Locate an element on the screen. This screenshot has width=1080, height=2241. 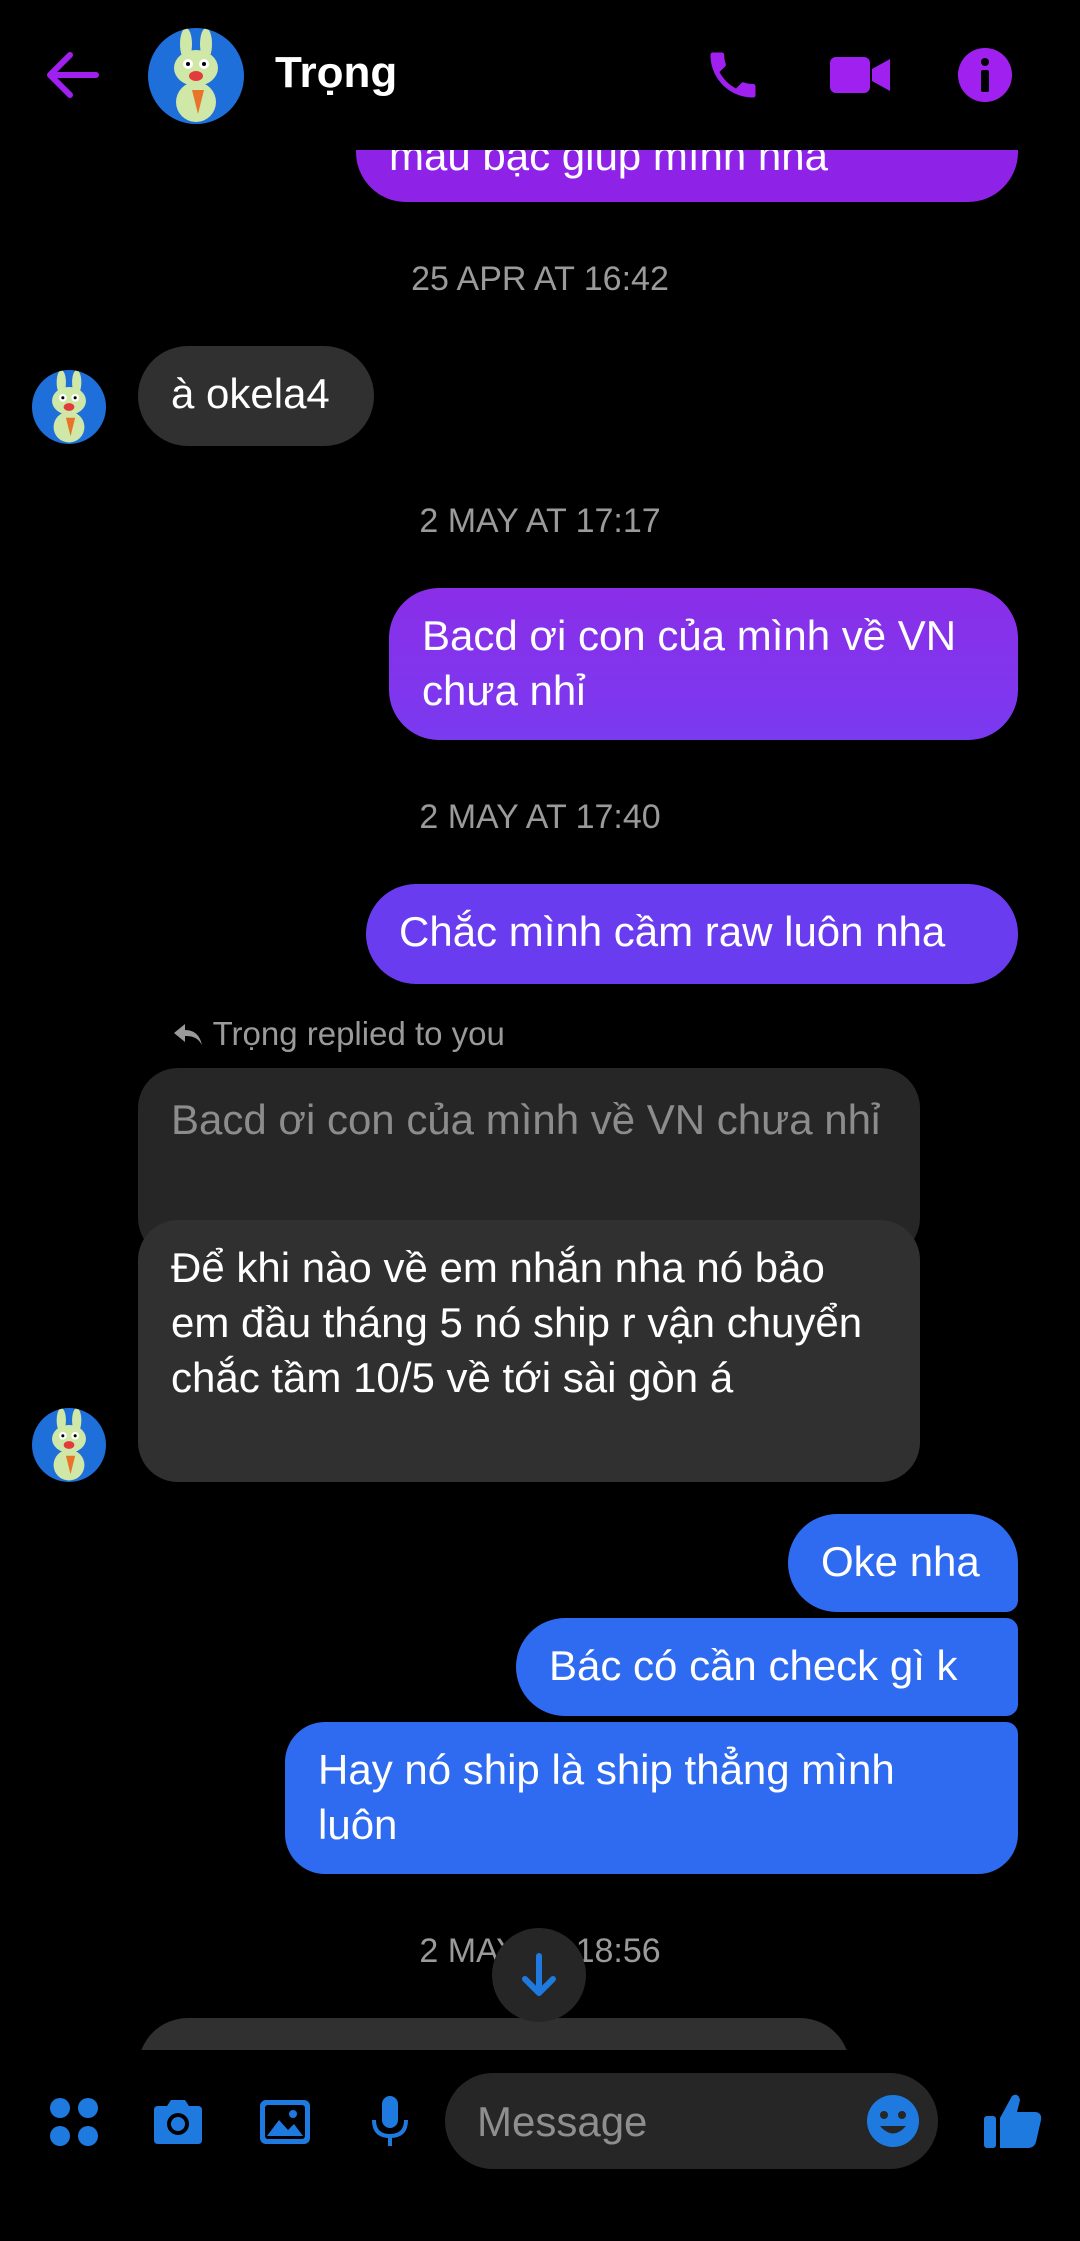
video-camera-icon is located at coordinates (860, 75).